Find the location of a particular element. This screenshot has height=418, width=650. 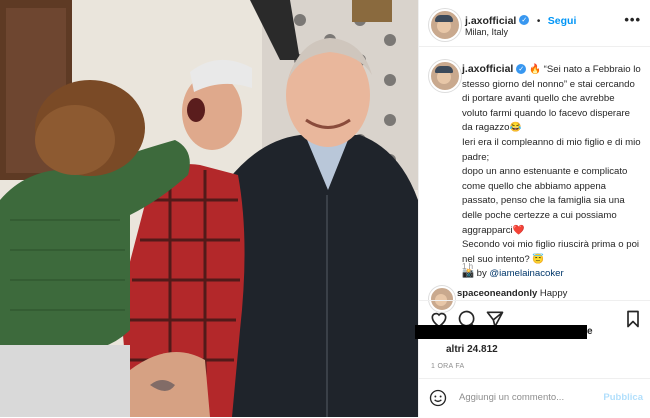

avatar is located at coordinates (445, 25).